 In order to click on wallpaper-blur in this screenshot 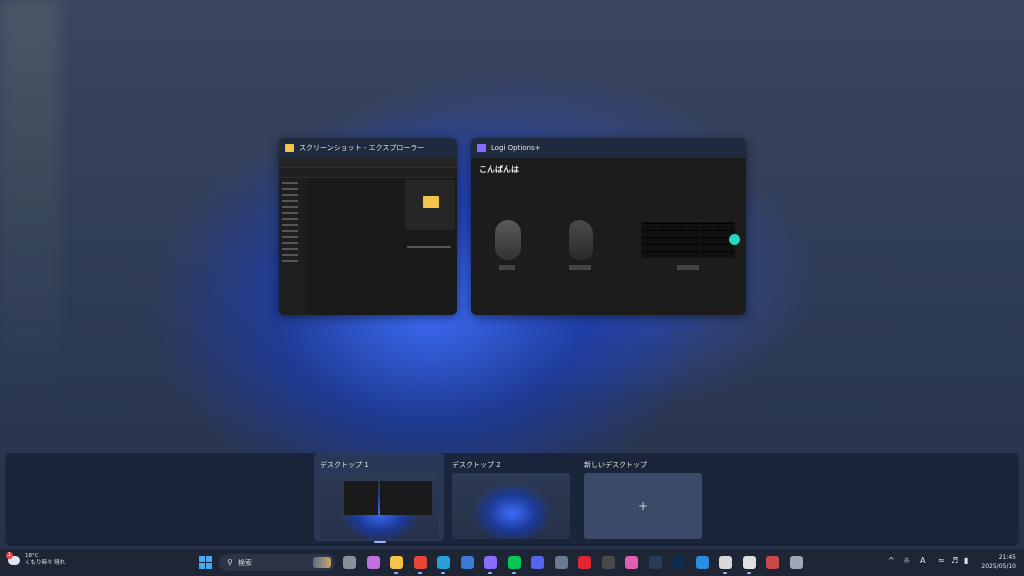, I will do `click(30, 200)`.